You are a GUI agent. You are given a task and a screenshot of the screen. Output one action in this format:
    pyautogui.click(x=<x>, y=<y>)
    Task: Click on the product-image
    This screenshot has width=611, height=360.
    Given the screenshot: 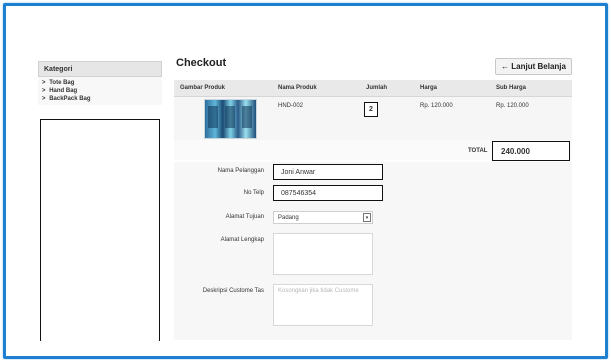 What is the action you would take?
    pyautogui.click(x=230, y=119)
    